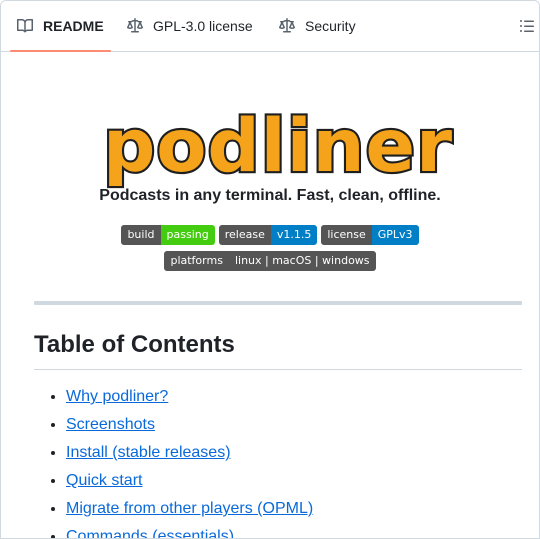  I want to click on build-badge: build passing, so click(168, 235).